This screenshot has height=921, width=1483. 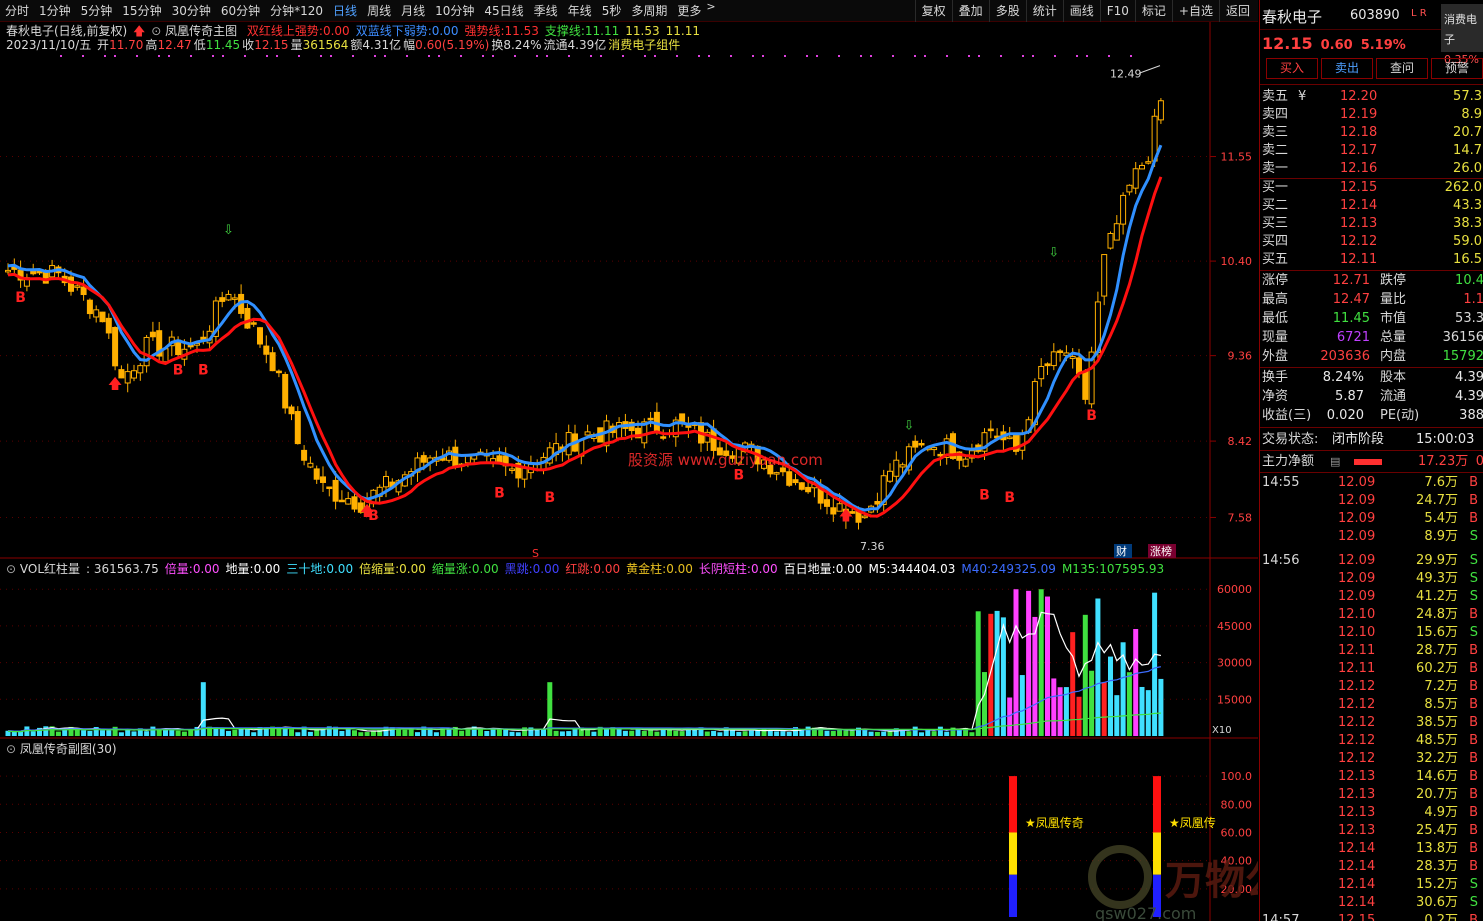 What do you see at coordinates (649, 11) in the screenshot?
I see `tab-timeframe: 多周期` at bounding box center [649, 11].